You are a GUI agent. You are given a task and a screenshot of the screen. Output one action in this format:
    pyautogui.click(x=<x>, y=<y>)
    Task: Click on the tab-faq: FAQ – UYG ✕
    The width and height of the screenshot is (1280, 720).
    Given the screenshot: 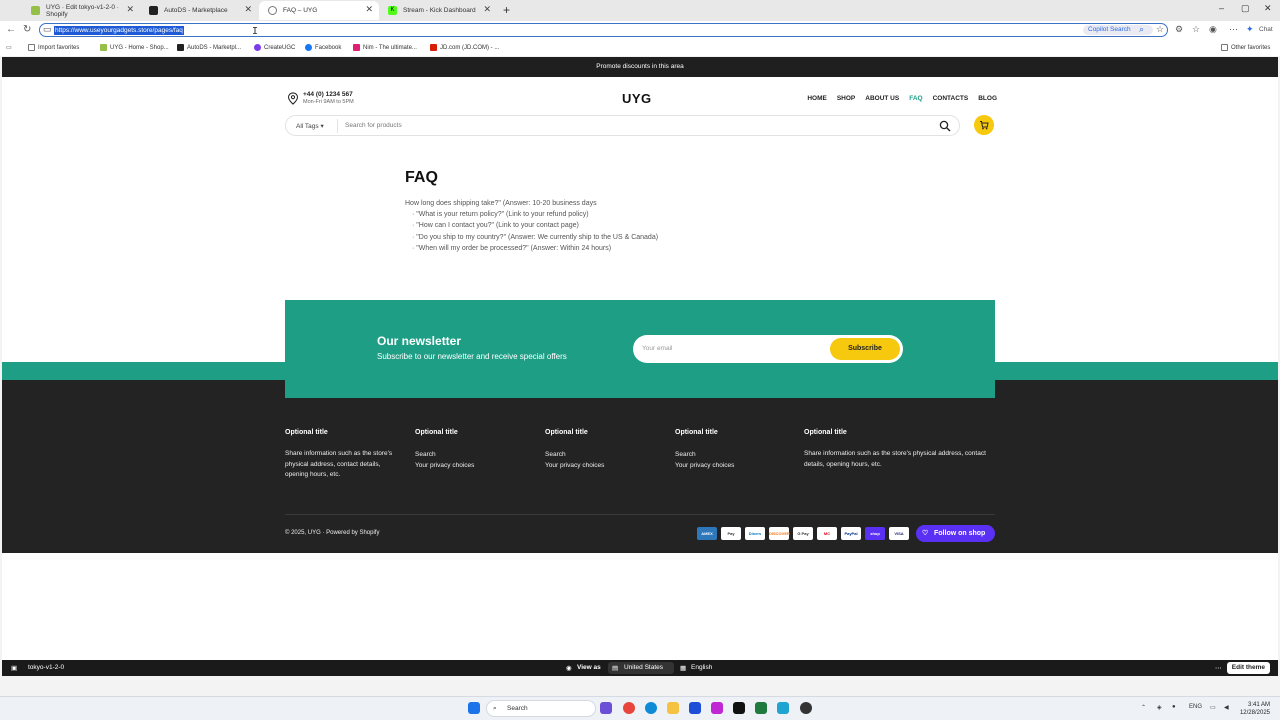 What is the action you would take?
    pyautogui.click(x=319, y=10)
    